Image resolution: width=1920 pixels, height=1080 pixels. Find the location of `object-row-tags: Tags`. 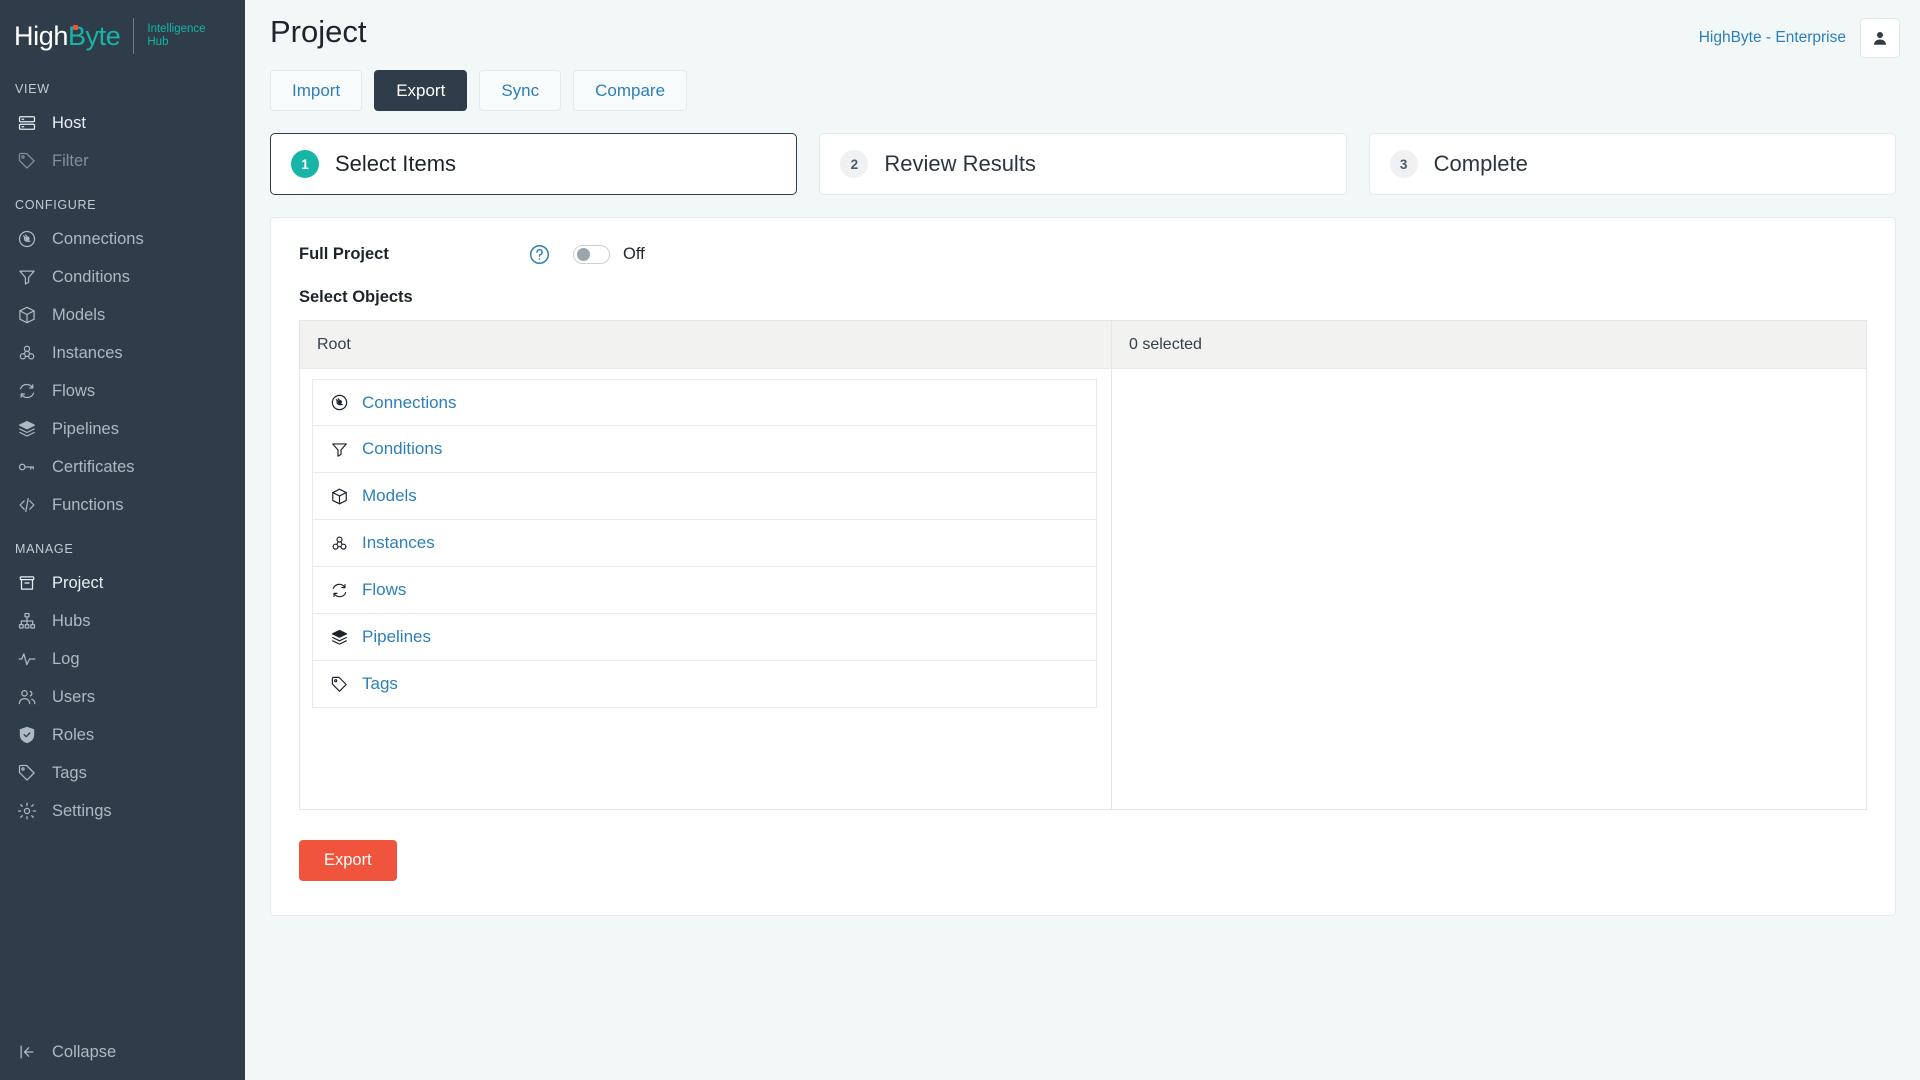

object-row-tags: Tags is located at coordinates (704, 684).